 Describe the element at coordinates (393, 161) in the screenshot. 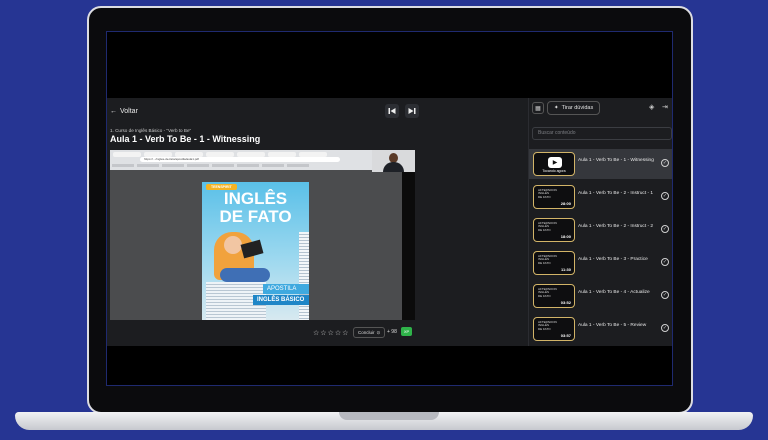

I see `instructor-webcam` at that location.